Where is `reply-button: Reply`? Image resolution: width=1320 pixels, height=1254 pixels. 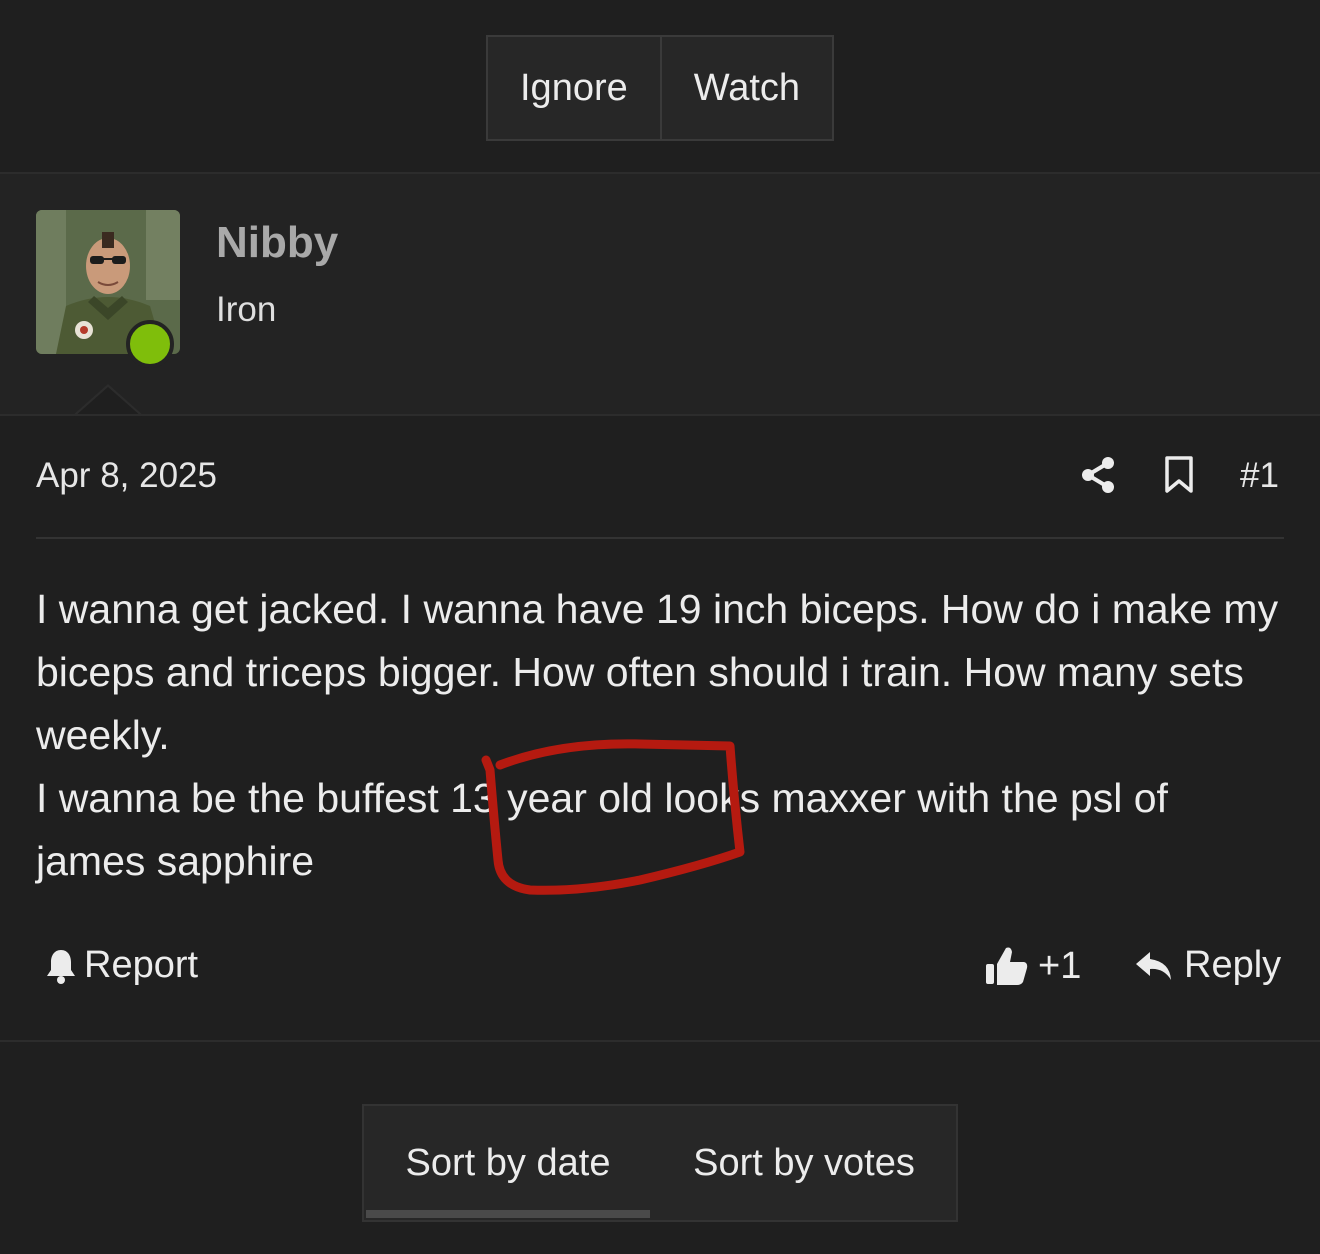 reply-button: Reply is located at coordinates (1207, 965).